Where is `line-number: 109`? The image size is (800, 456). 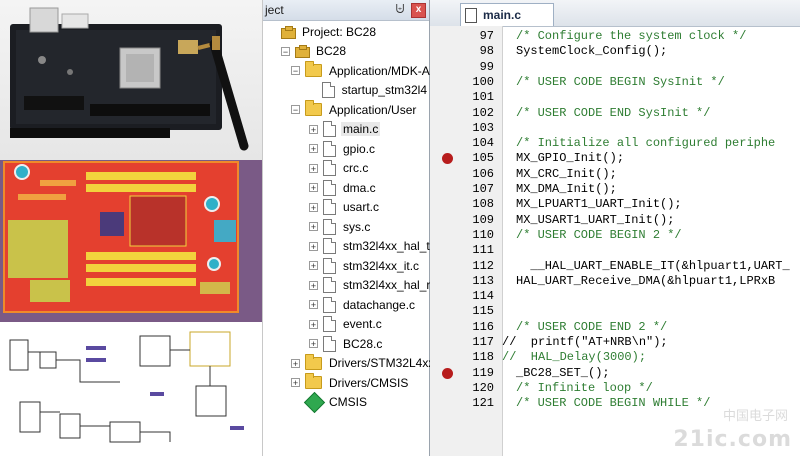 line-number: 109 is located at coordinates (483, 219).